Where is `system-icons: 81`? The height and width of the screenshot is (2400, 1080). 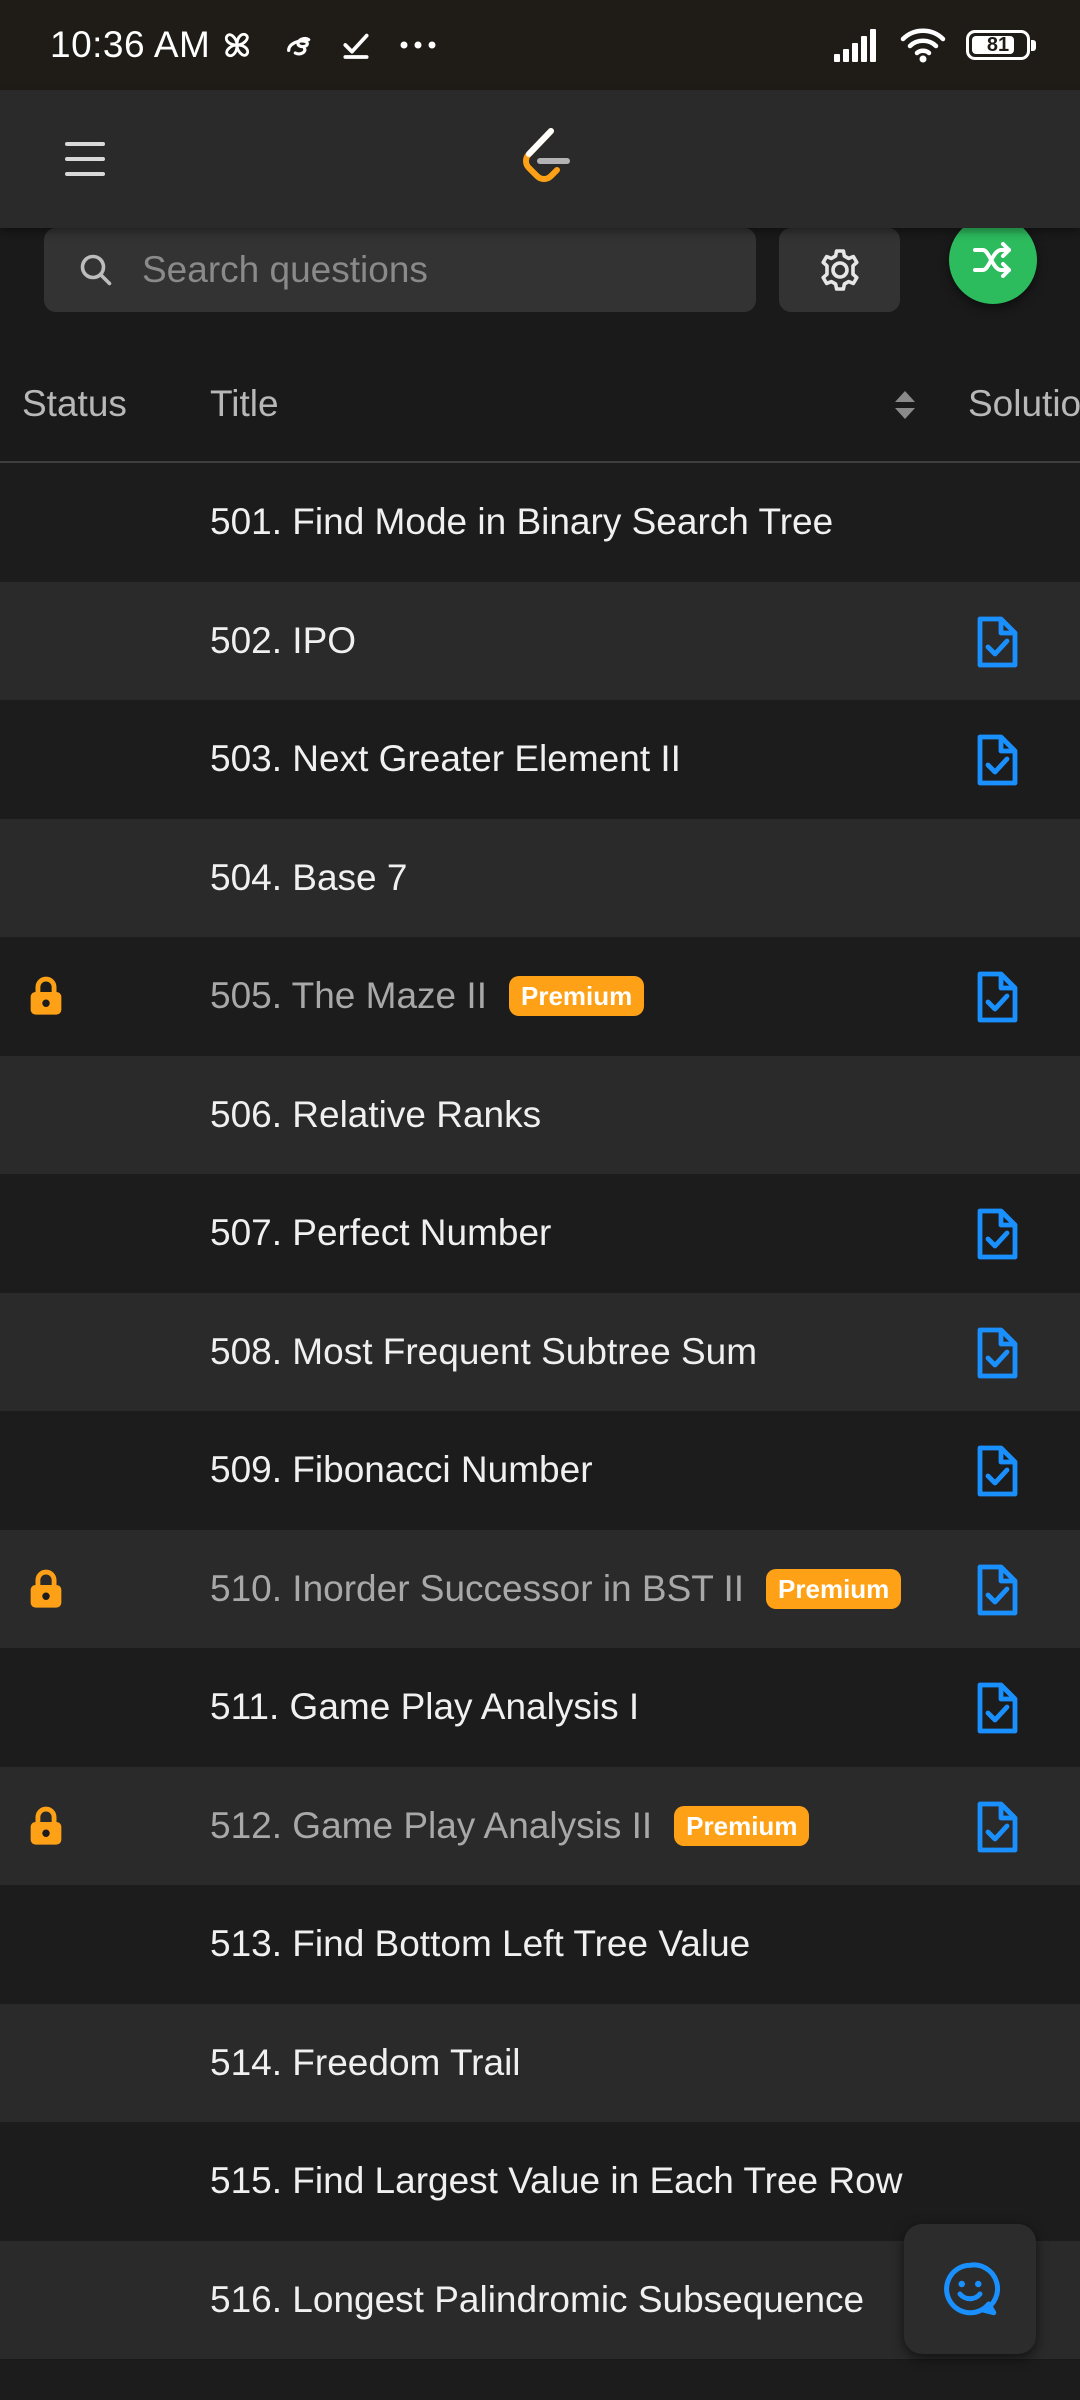
system-icons: 81 is located at coordinates (934, 45).